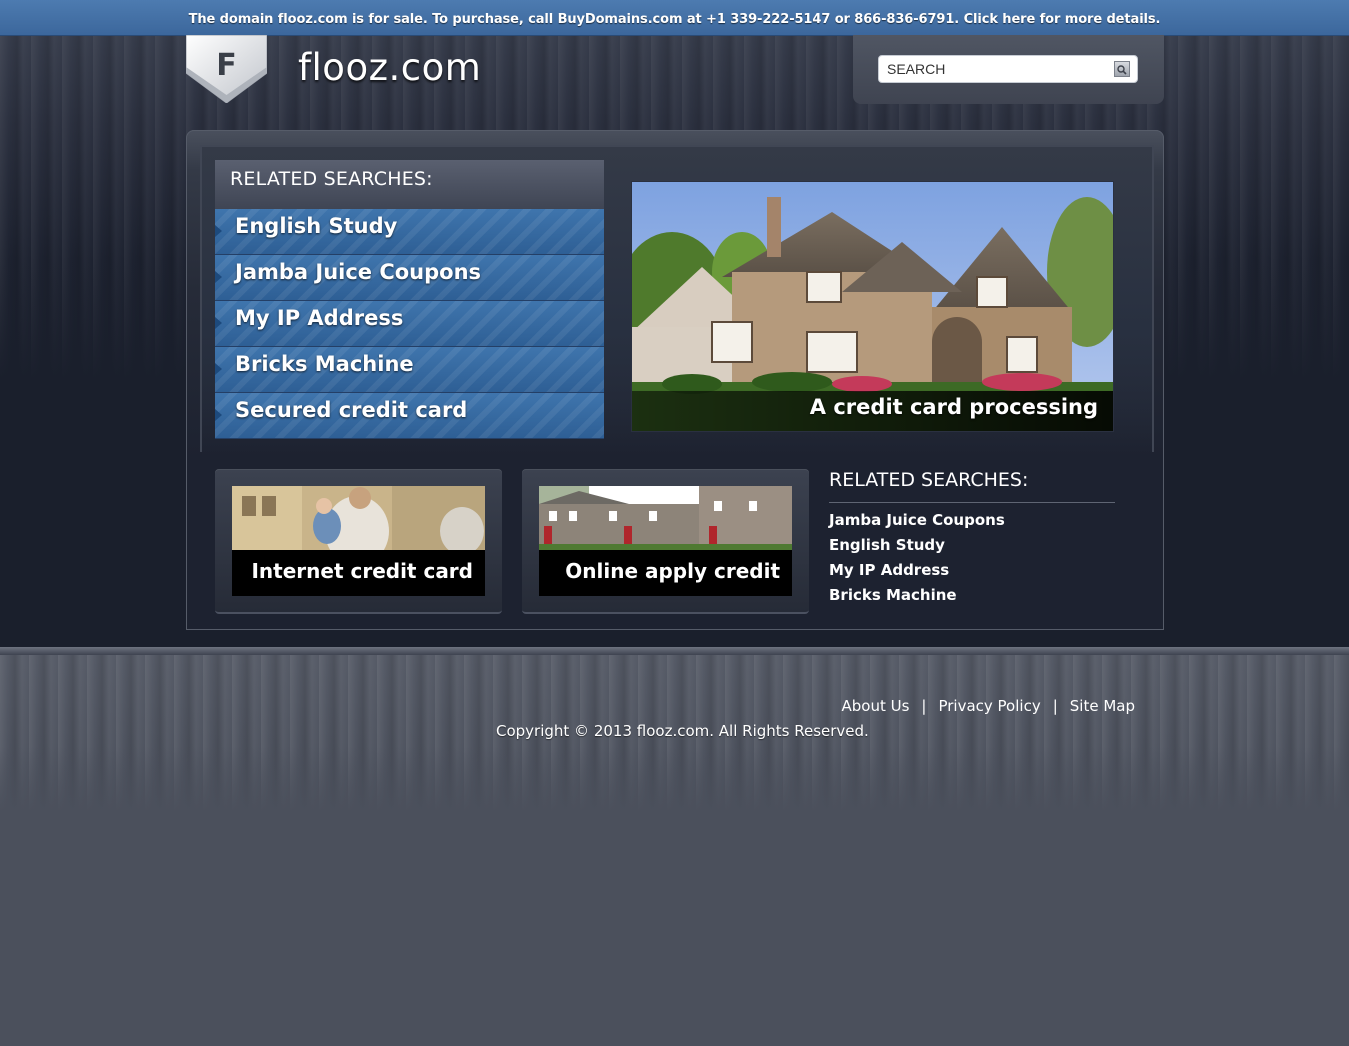  Describe the element at coordinates (389, 67) in the screenshot. I see `site-name: flooz.com` at that location.